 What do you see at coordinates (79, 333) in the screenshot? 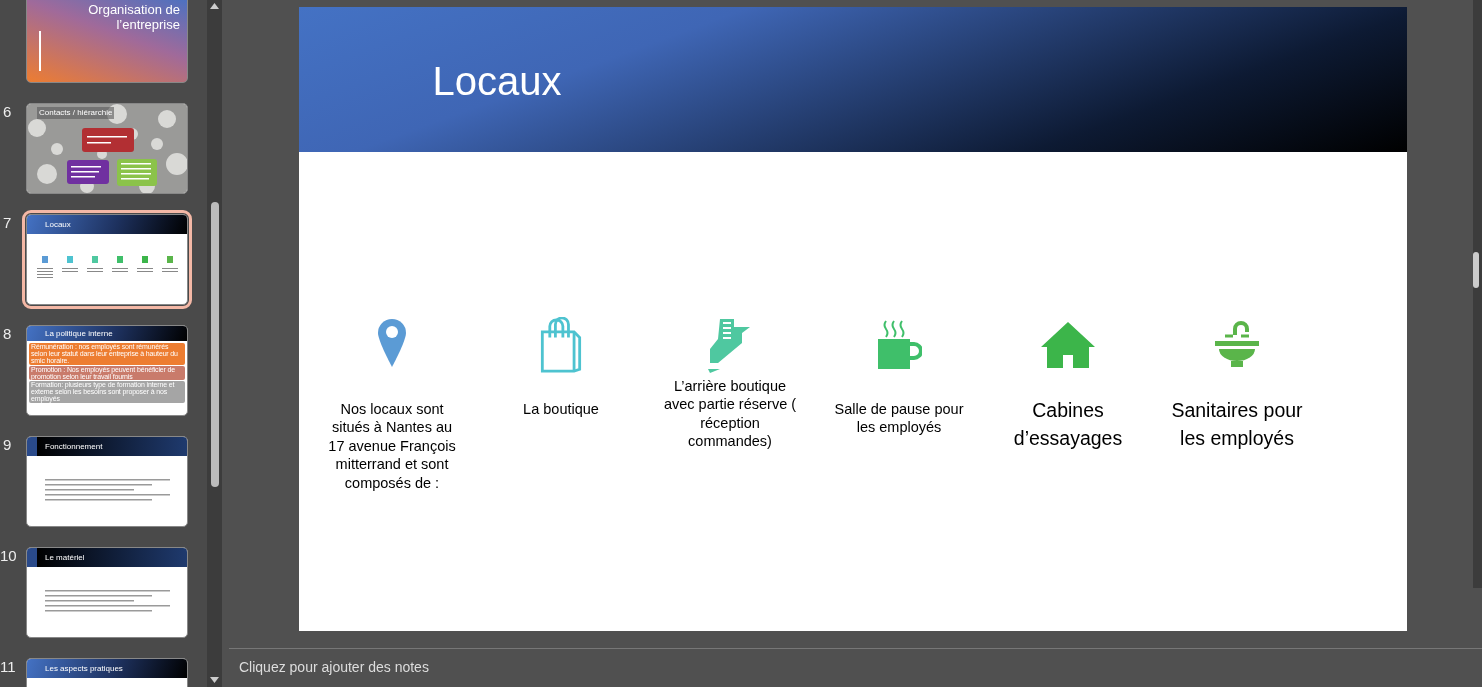
I see `slide-title: La politique interne` at bounding box center [79, 333].